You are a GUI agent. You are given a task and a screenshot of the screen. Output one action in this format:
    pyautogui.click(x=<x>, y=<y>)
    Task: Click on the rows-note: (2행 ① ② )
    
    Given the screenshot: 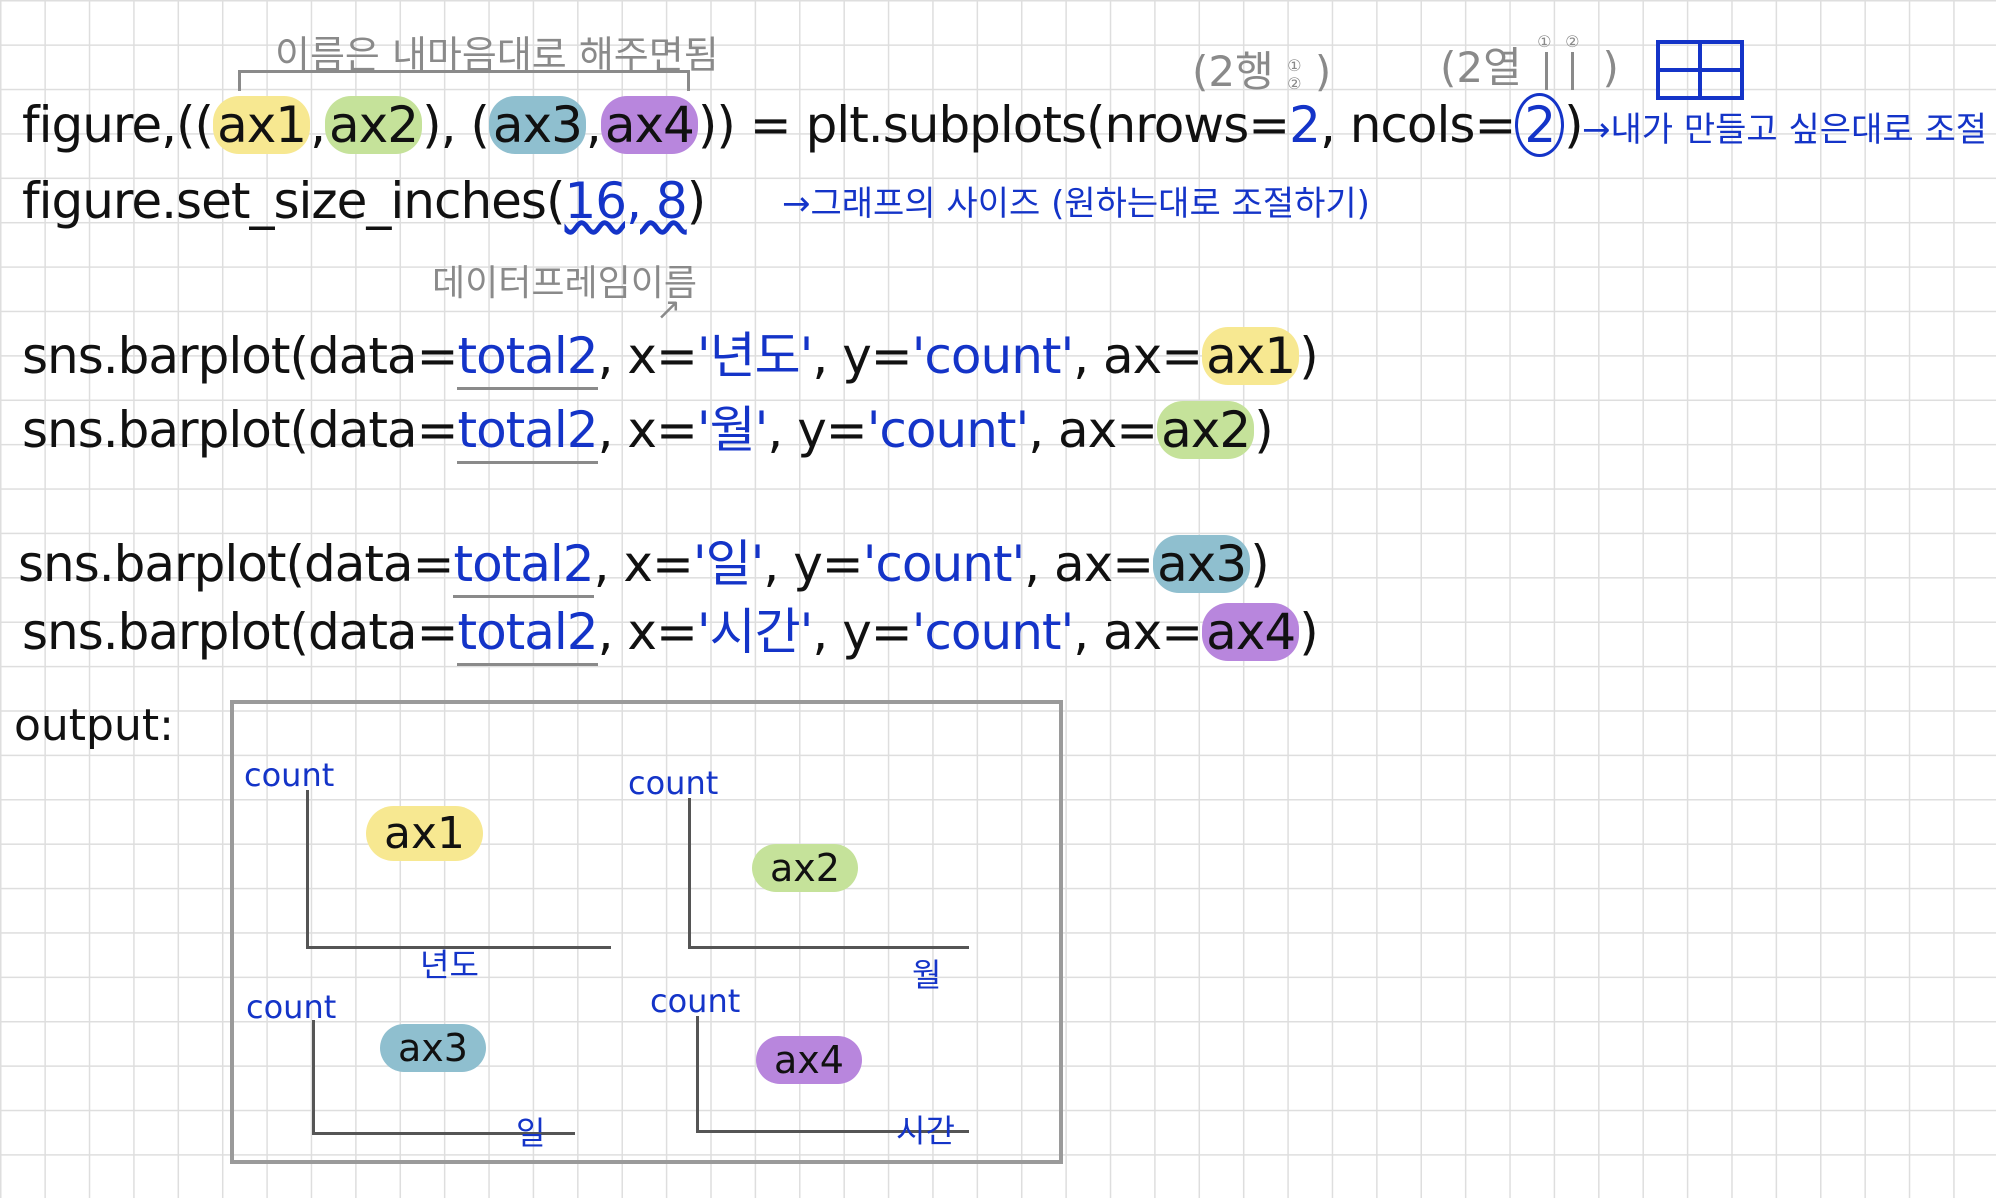 What is the action you would take?
    pyautogui.click(x=1261, y=68)
    